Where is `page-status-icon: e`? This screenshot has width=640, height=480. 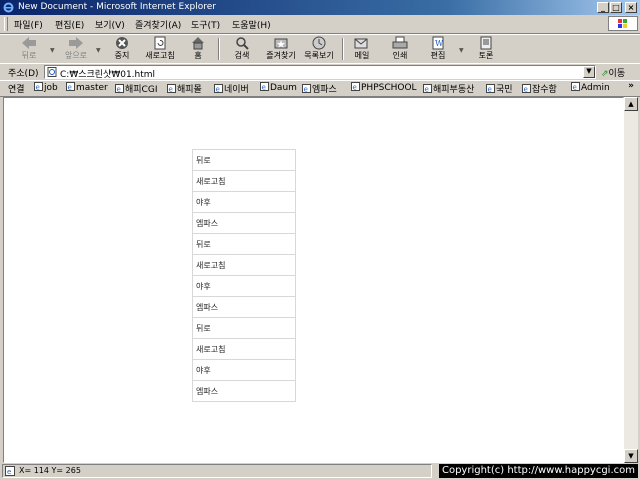 page-status-icon: e is located at coordinates (10, 471).